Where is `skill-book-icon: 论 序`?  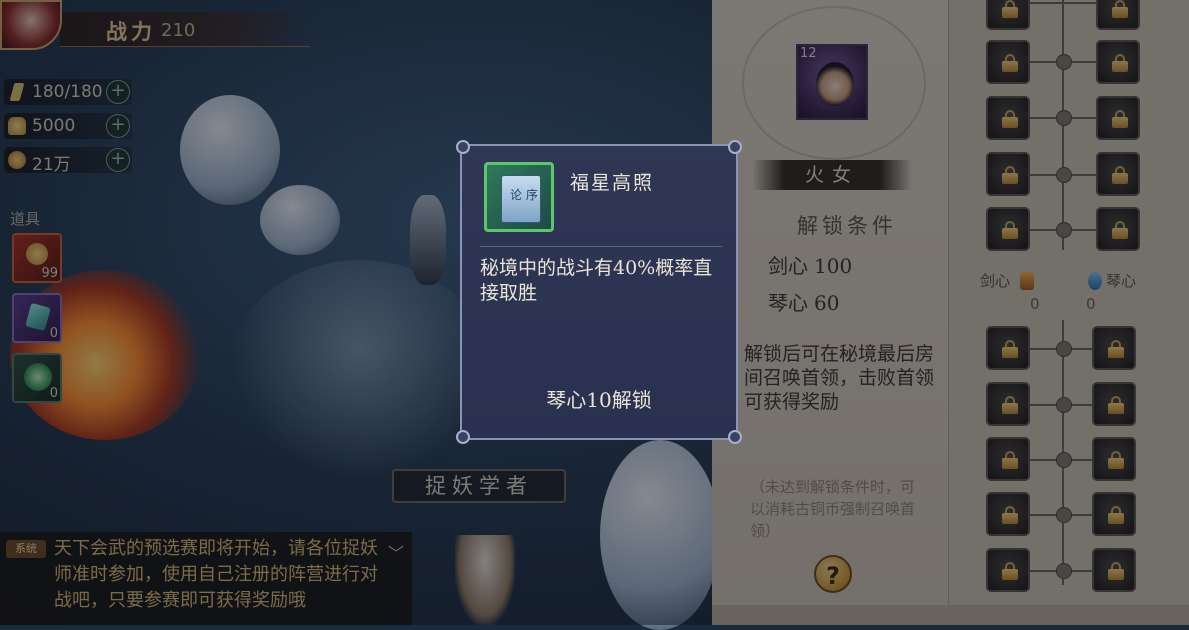 skill-book-icon: 论 序 is located at coordinates (519, 197).